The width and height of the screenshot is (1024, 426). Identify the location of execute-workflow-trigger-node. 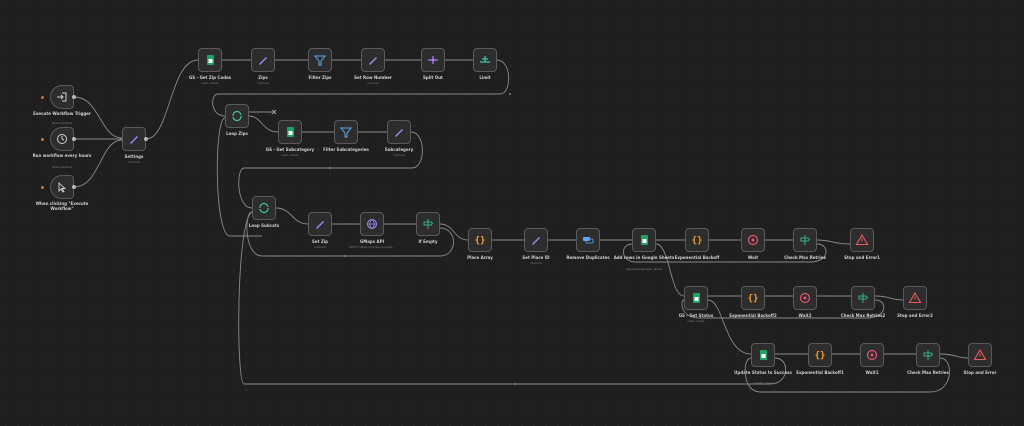
(62, 97).